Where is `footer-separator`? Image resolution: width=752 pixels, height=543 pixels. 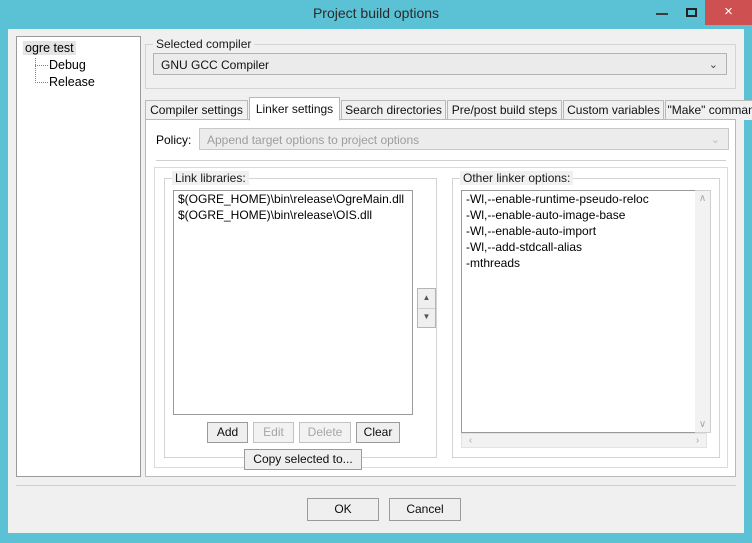 footer-separator is located at coordinates (376, 485).